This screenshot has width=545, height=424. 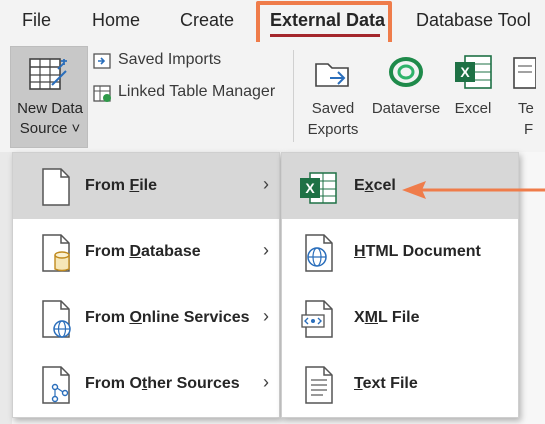 What do you see at coordinates (333, 108) in the screenshot?
I see `saved-exports-label-1: Saved` at bounding box center [333, 108].